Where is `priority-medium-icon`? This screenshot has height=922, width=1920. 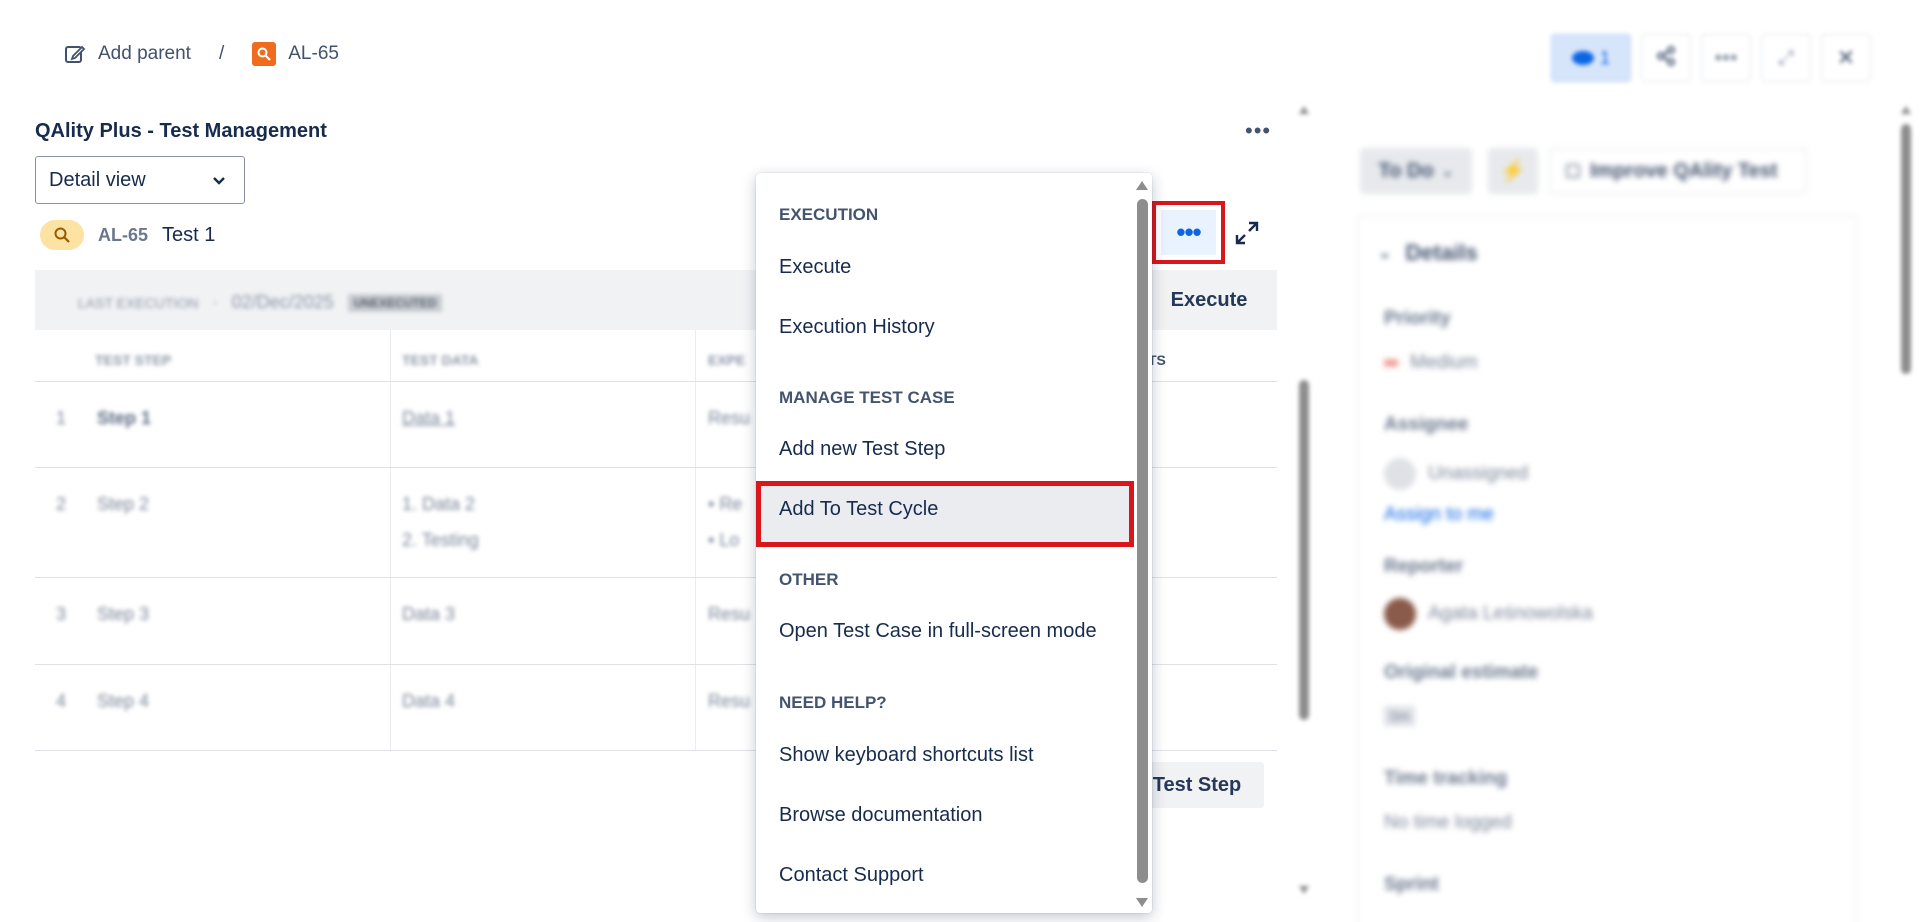 priority-medium-icon is located at coordinates (1391, 363).